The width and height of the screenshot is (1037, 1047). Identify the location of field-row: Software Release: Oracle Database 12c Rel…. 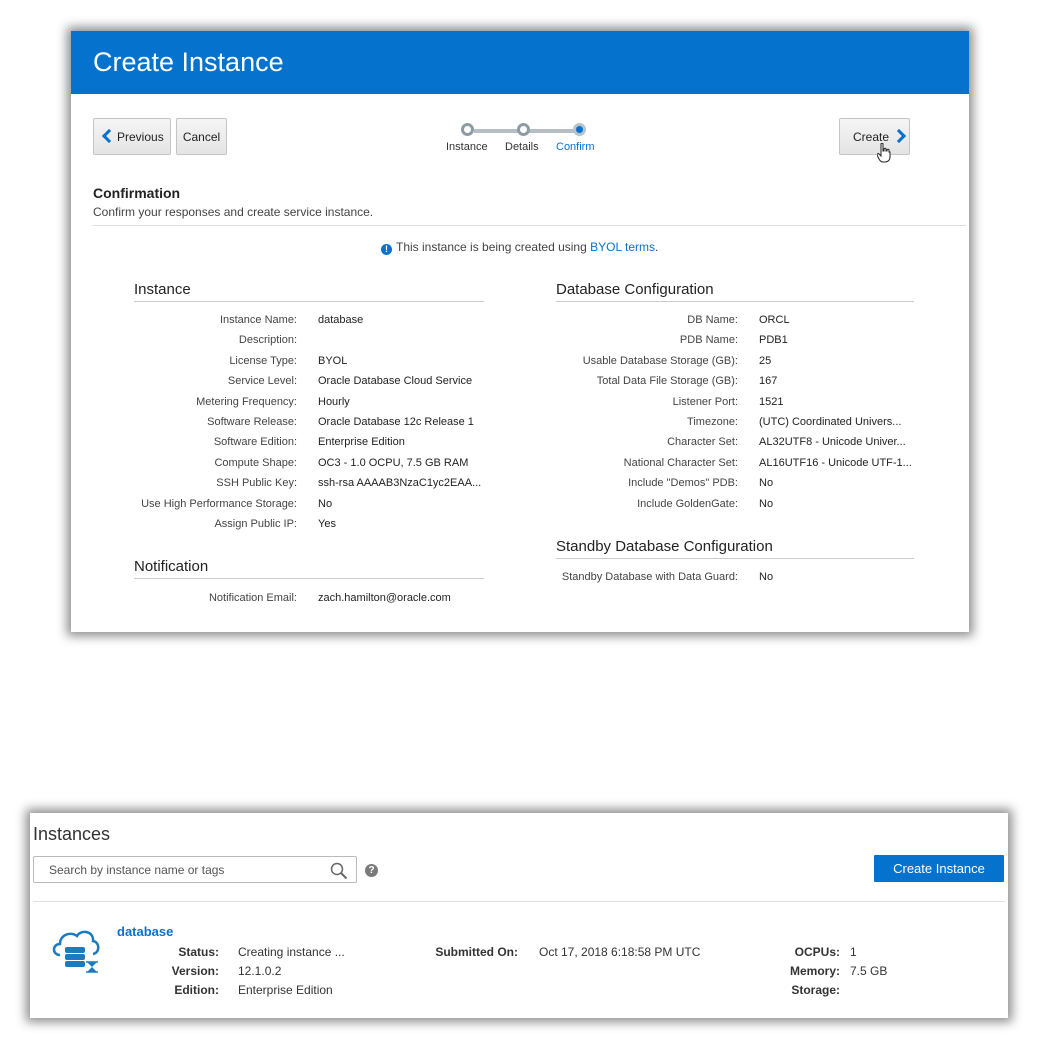
(344, 423).